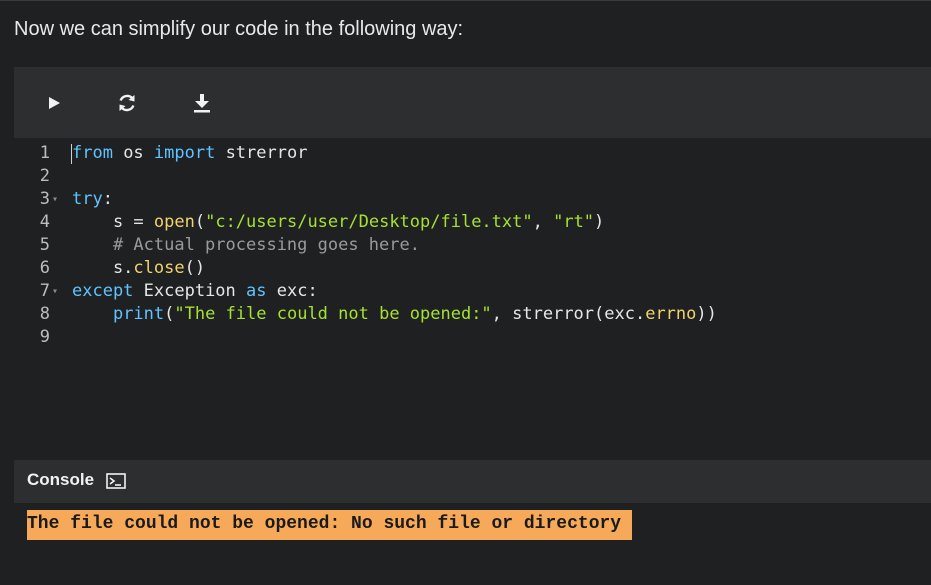  Describe the element at coordinates (159, 268) in the screenshot. I see `code-token: close` at that location.